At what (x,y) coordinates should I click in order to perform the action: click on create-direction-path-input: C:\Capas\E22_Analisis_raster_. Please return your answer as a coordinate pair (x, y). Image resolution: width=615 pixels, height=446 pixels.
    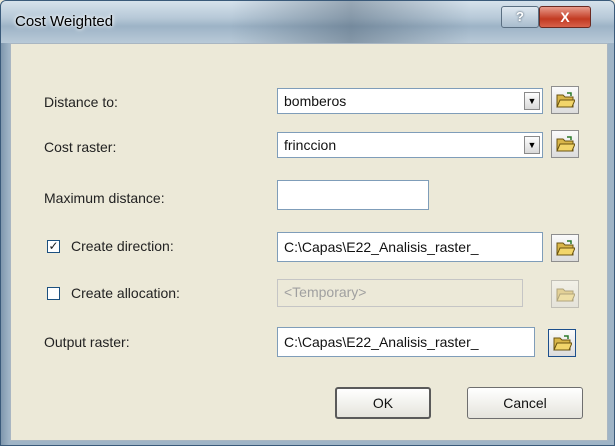
    Looking at the image, I should click on (410, 247).